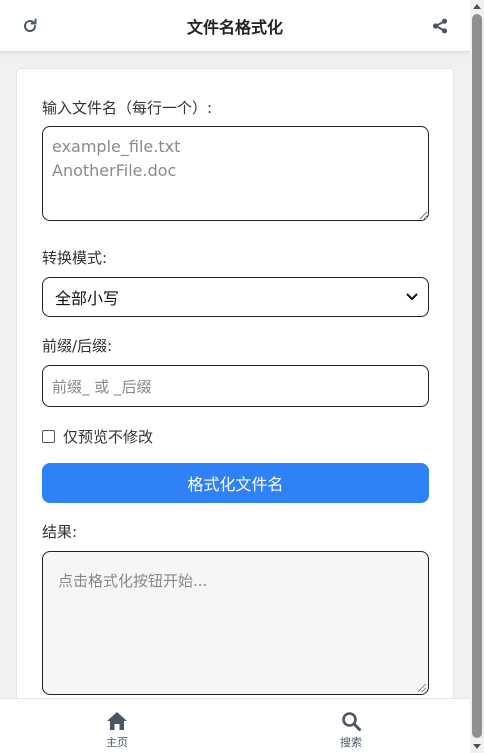 This screenshot has width=484, height=753. I want to click on search-icon, so click(351, 721).